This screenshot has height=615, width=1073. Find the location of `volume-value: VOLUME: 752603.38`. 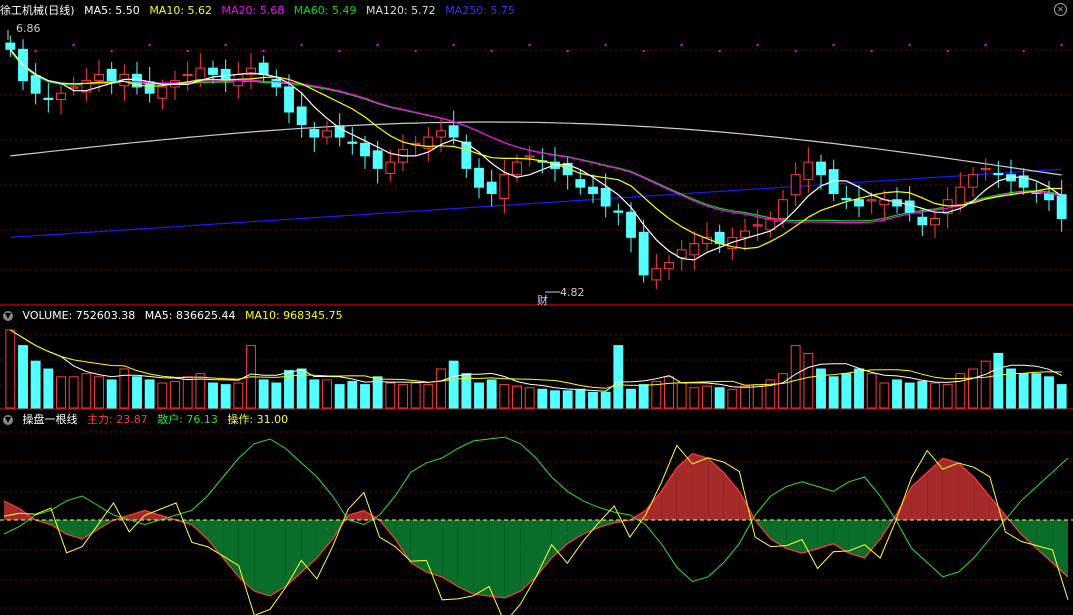

volume-value: VOLUME: 752603.38 is located at coordinates (79, 315).